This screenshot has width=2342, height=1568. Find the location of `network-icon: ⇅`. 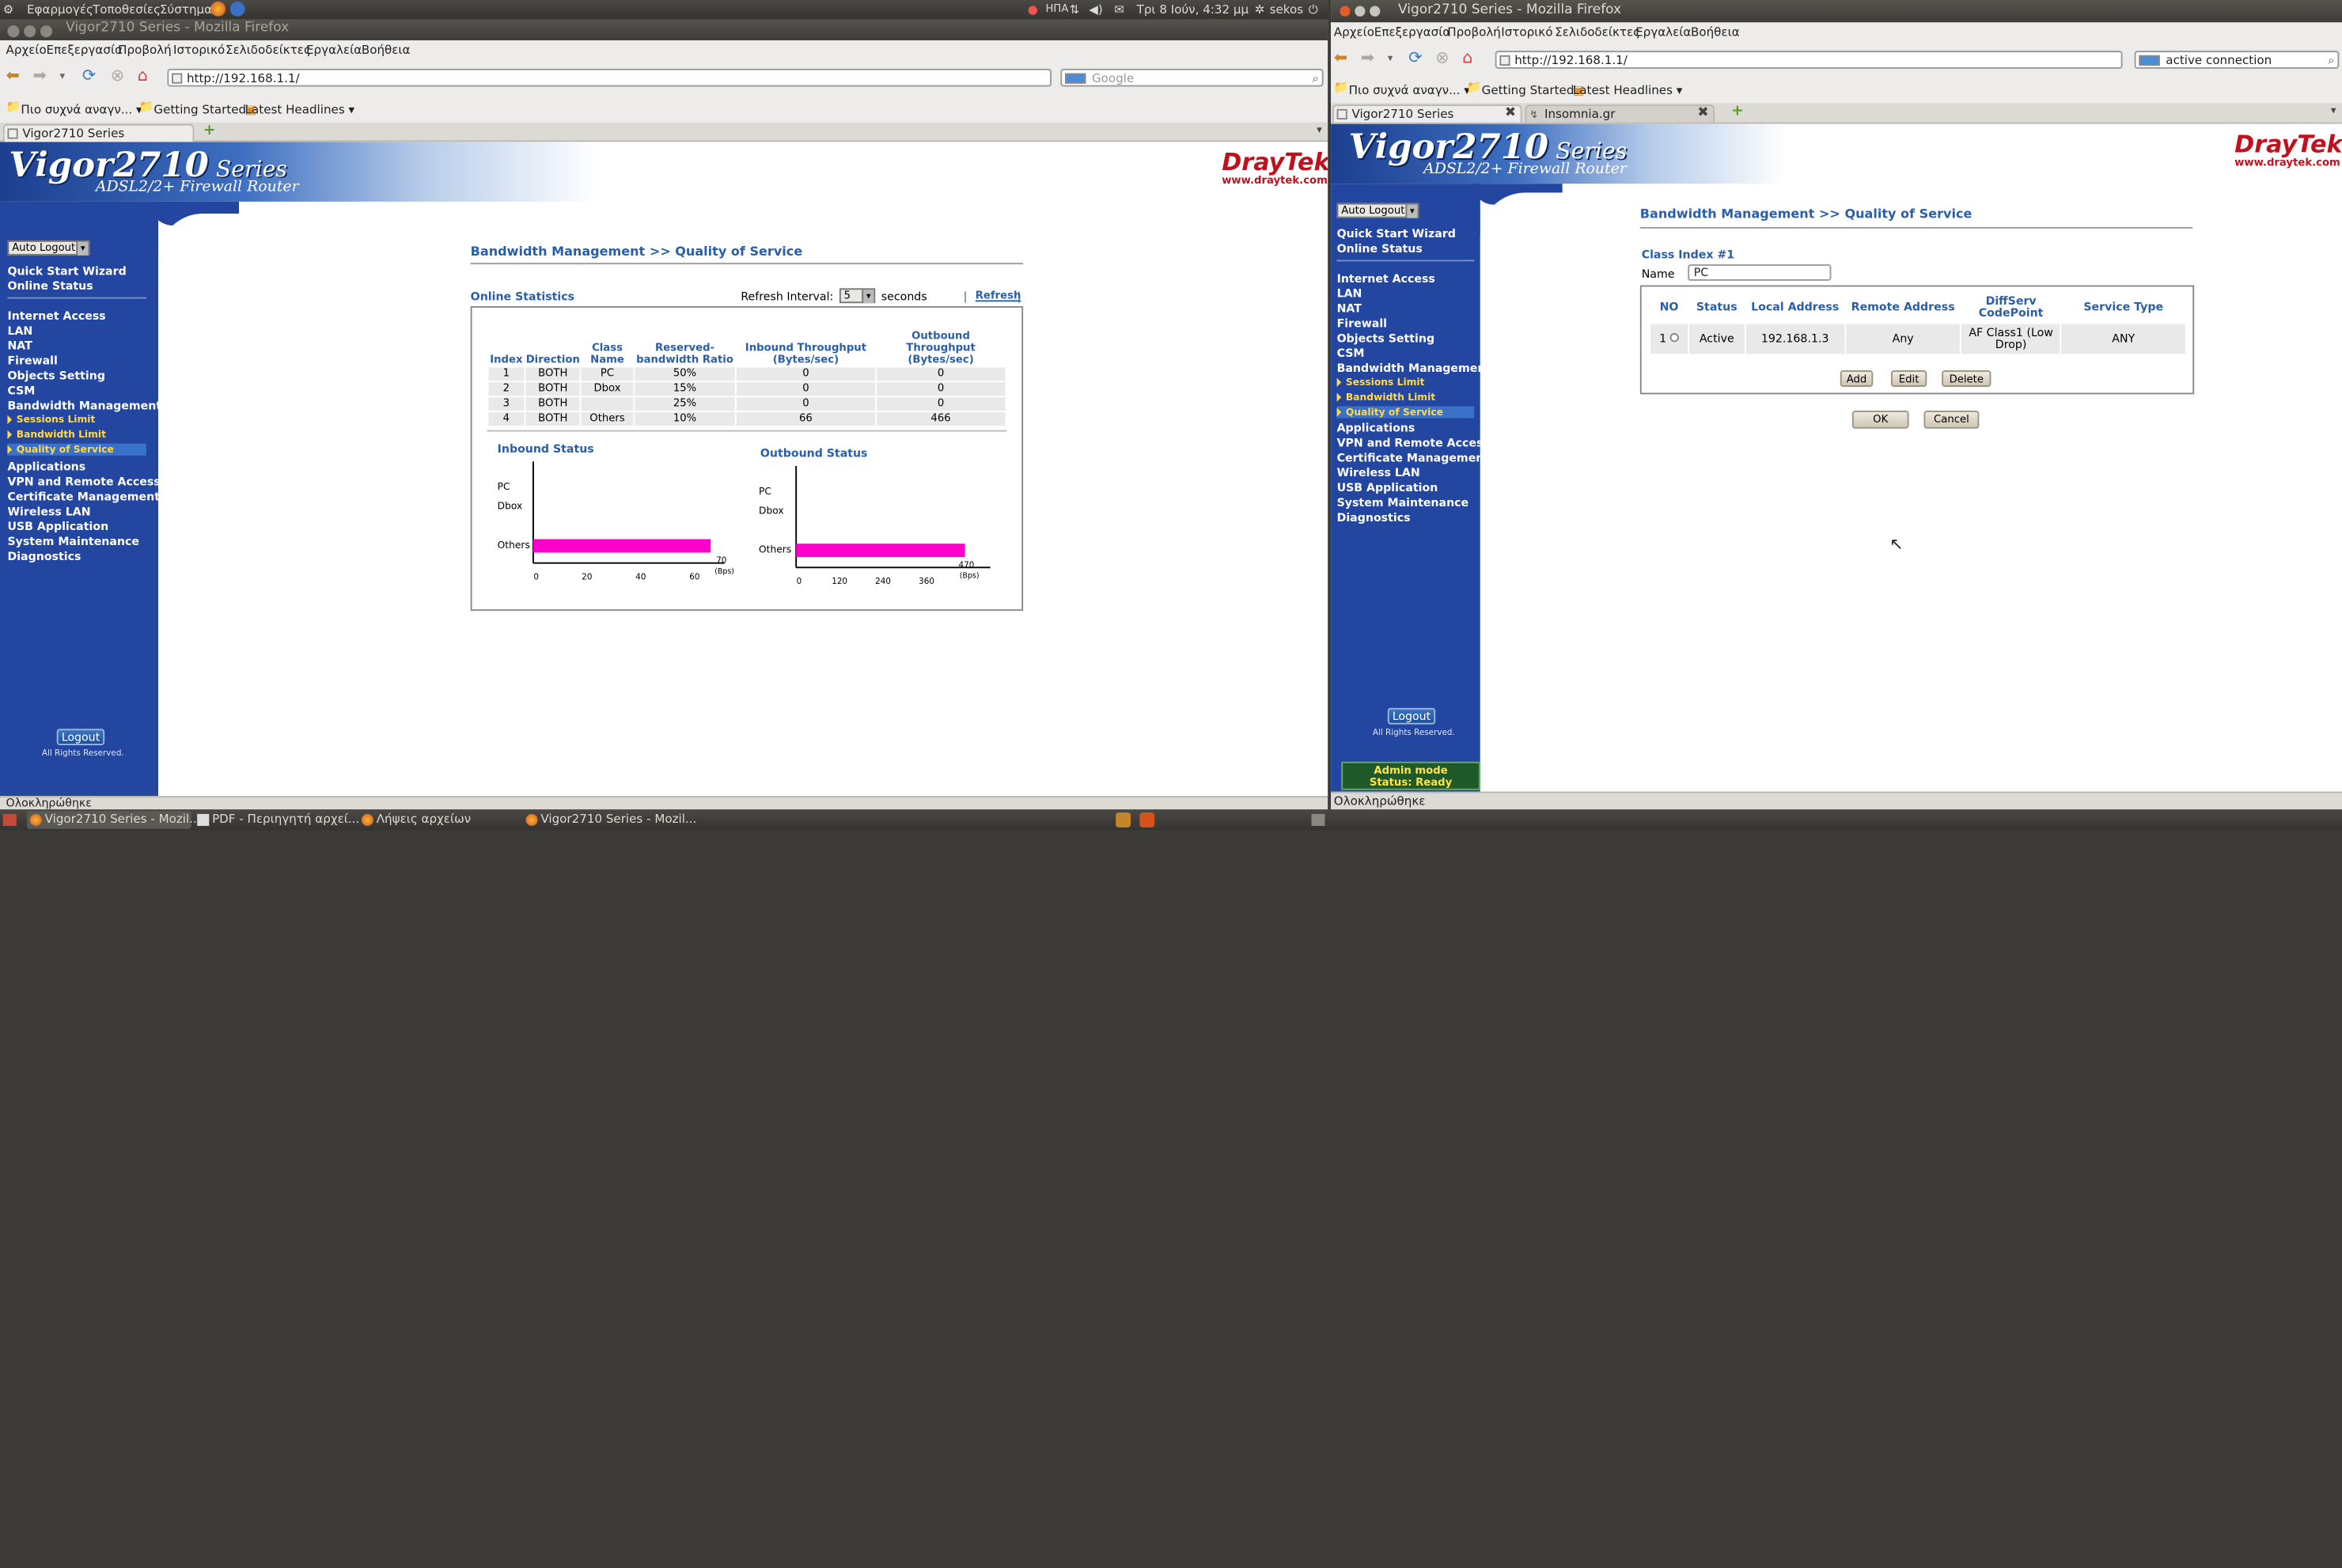

network-icon: ⇅ is located at coordinates (1075, 10).